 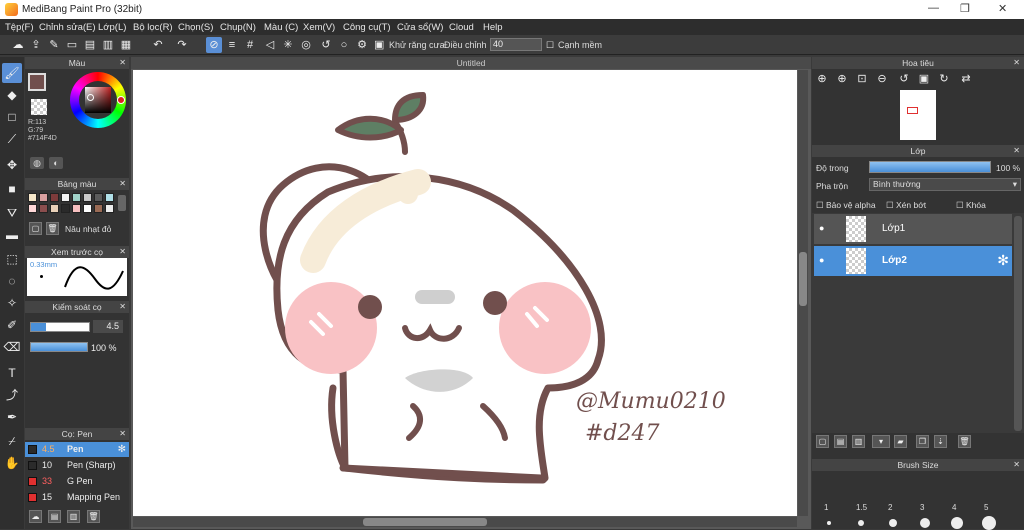 I want to click on color-square-cursor, so click(x=90, y=97).